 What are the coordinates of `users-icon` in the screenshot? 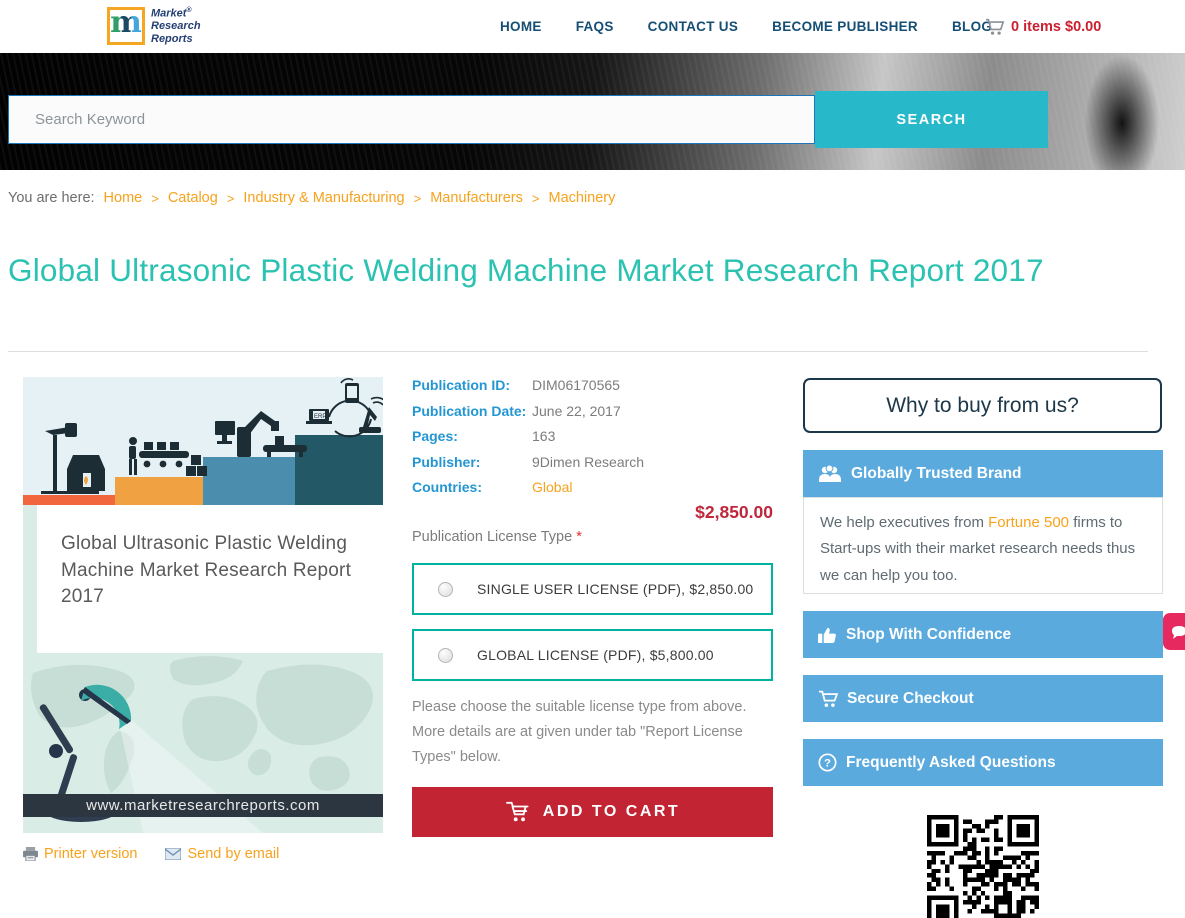 It's located at (830, 473).